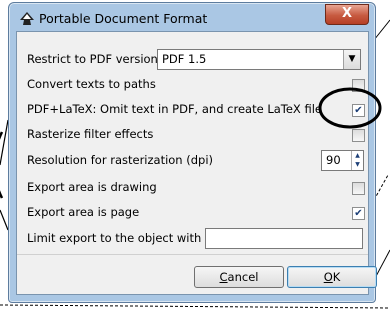 This screenshot has height=313, width=390. I want to click on cancel-button: Cancel, so click(239, 277).